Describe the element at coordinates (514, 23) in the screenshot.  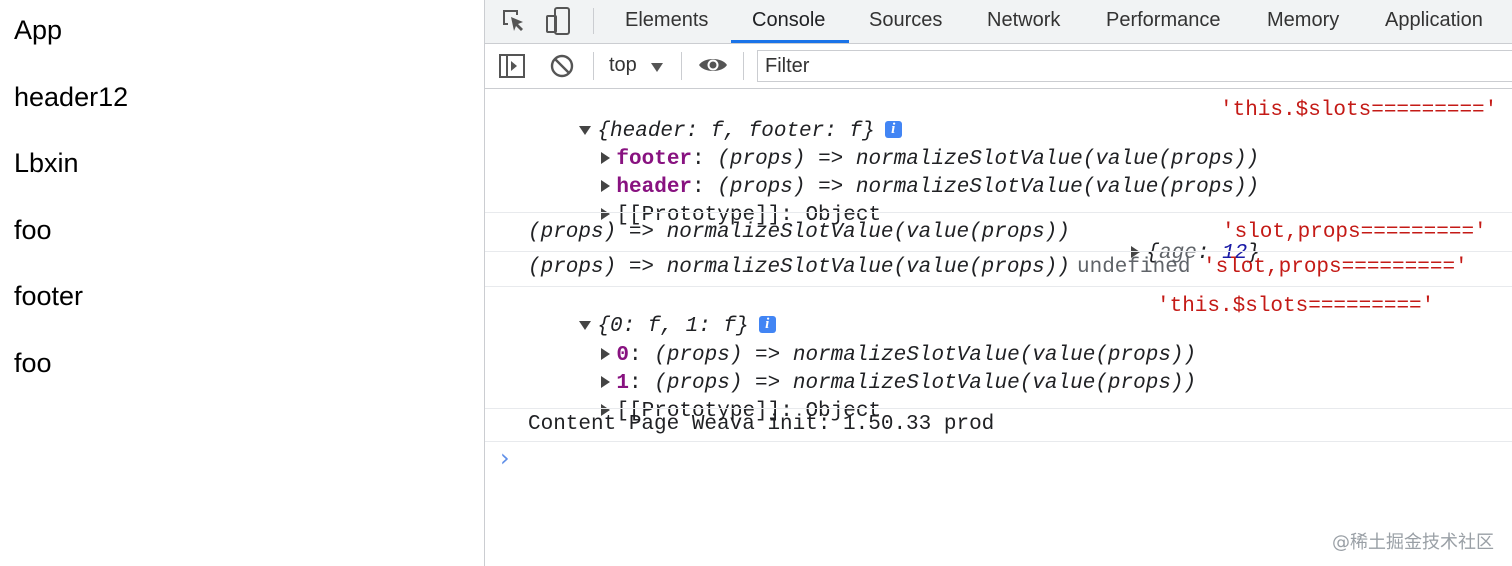
I see `inspect-element-icon` at that location.